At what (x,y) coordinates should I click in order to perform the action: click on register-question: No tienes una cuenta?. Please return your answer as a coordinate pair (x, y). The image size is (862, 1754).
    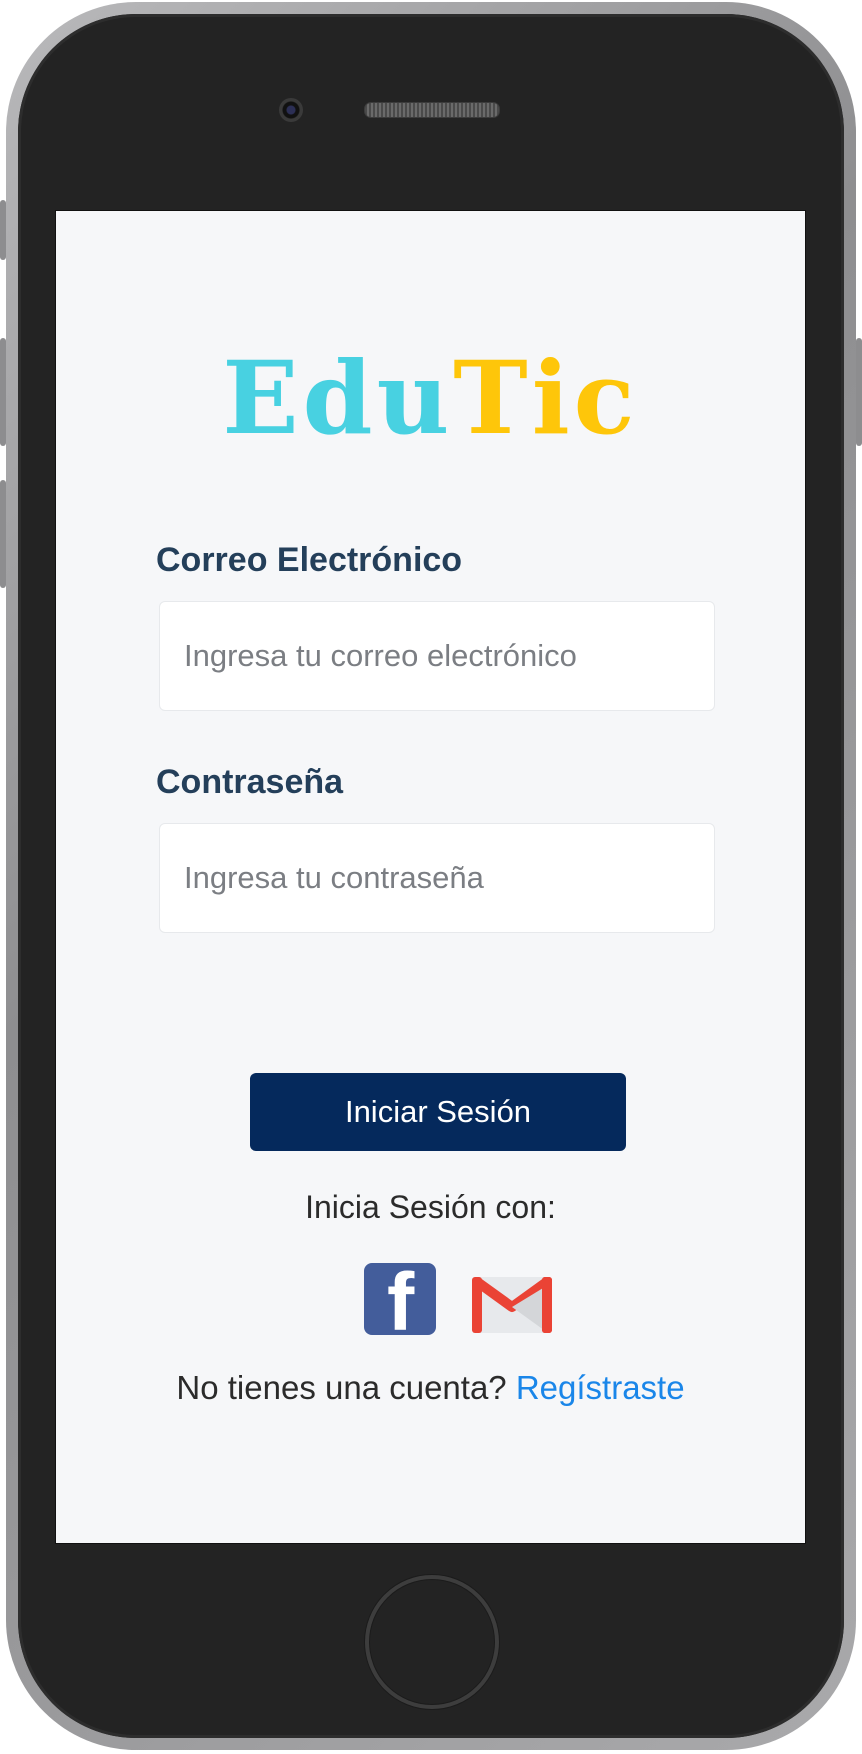
    Looking at the image, I should click on (341, 1387).